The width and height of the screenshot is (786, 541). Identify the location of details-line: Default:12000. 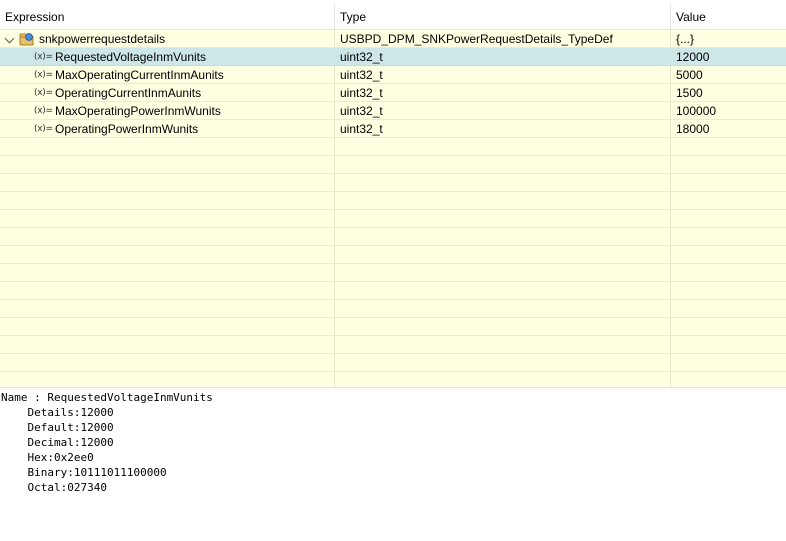
(57, 427).